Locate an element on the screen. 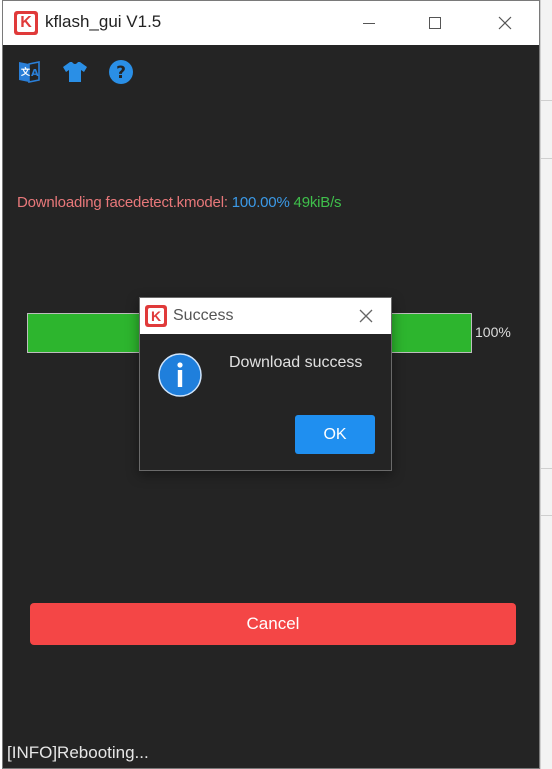  cancel-button: Cancel is located at coordinates (273, 624).